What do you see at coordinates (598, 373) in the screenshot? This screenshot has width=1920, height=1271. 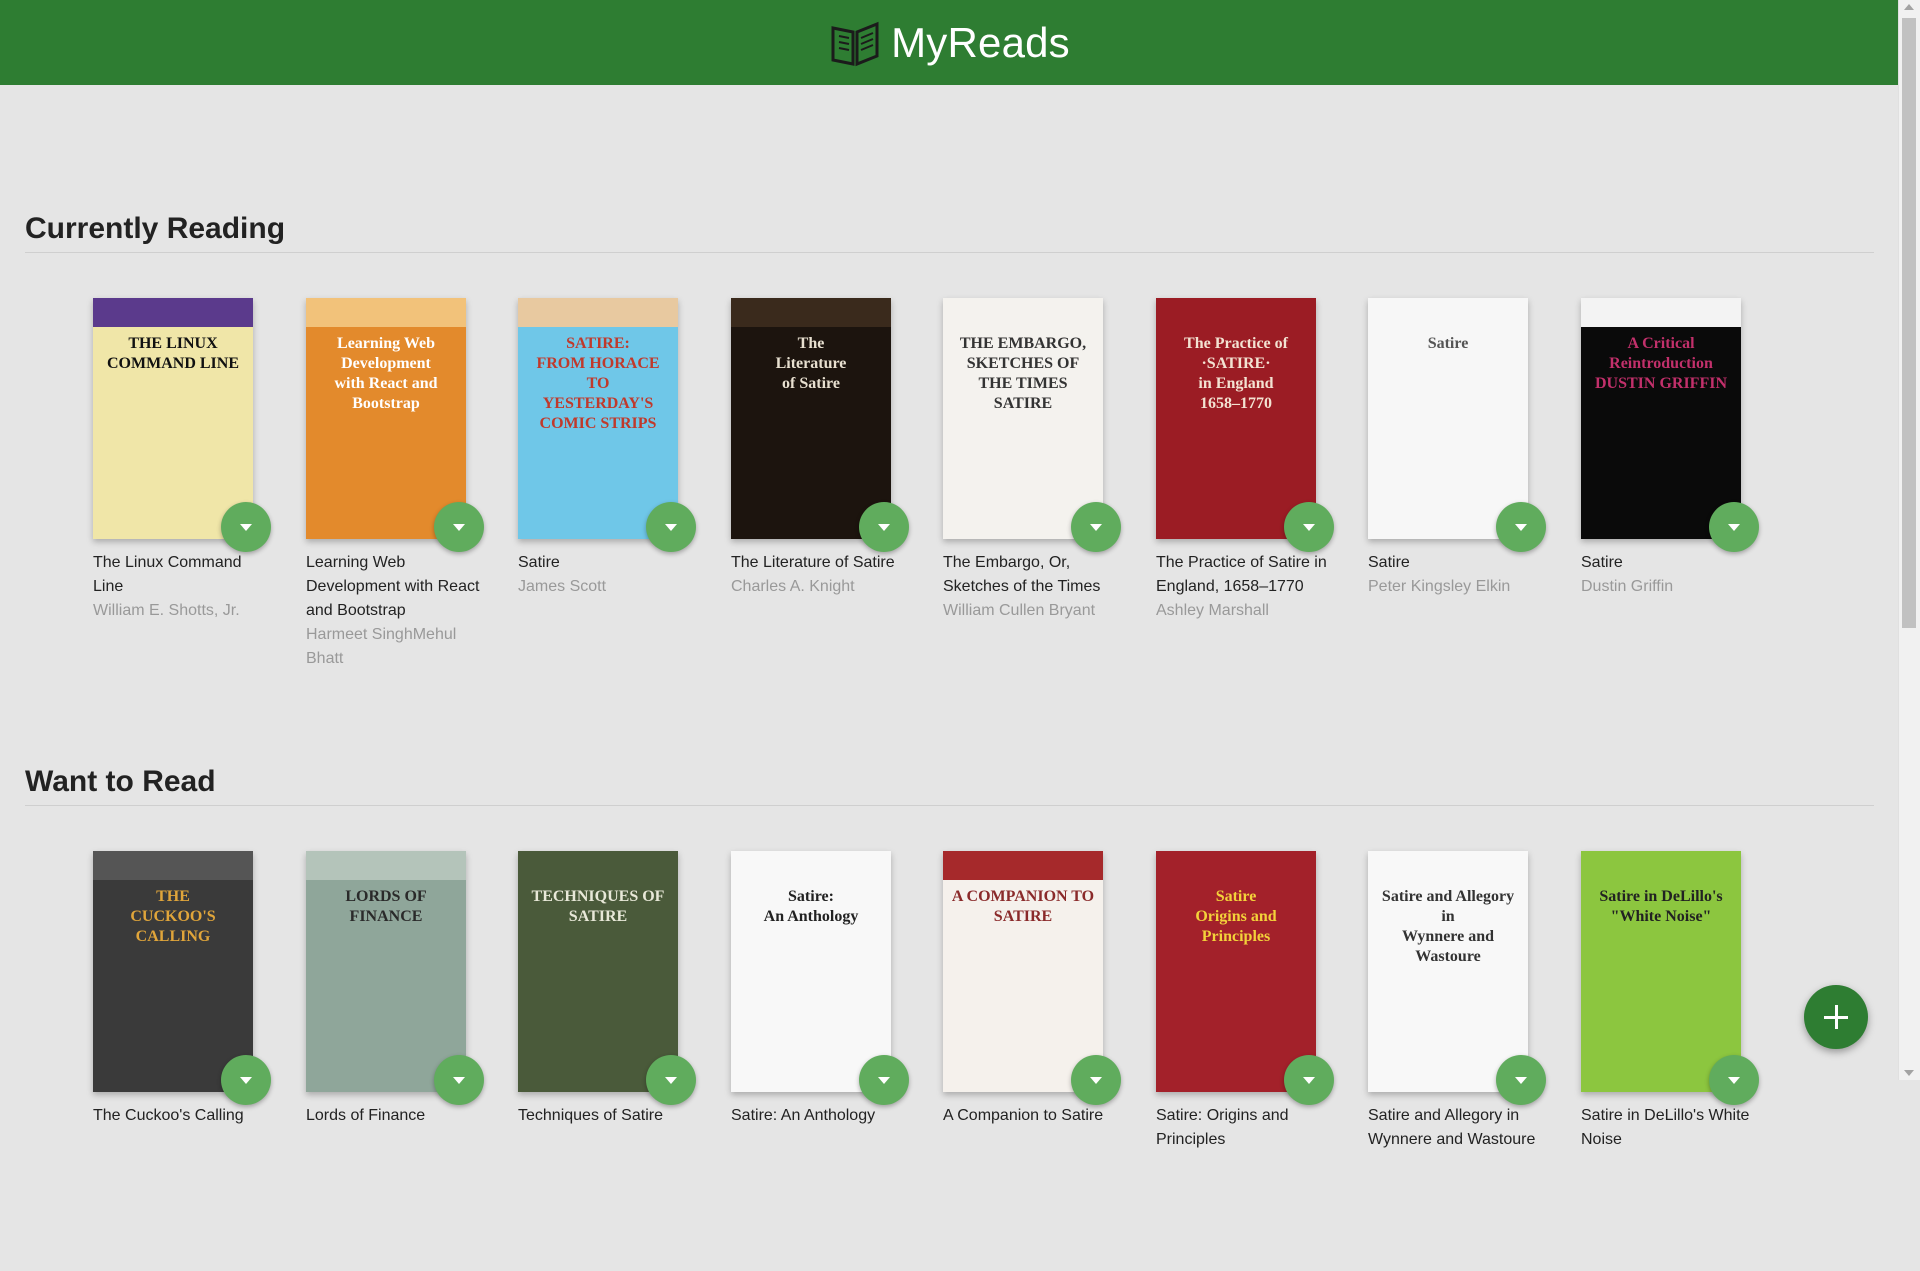 I see `cover-text-line: FROM HORACE TO` at bounding box center [598, 373].